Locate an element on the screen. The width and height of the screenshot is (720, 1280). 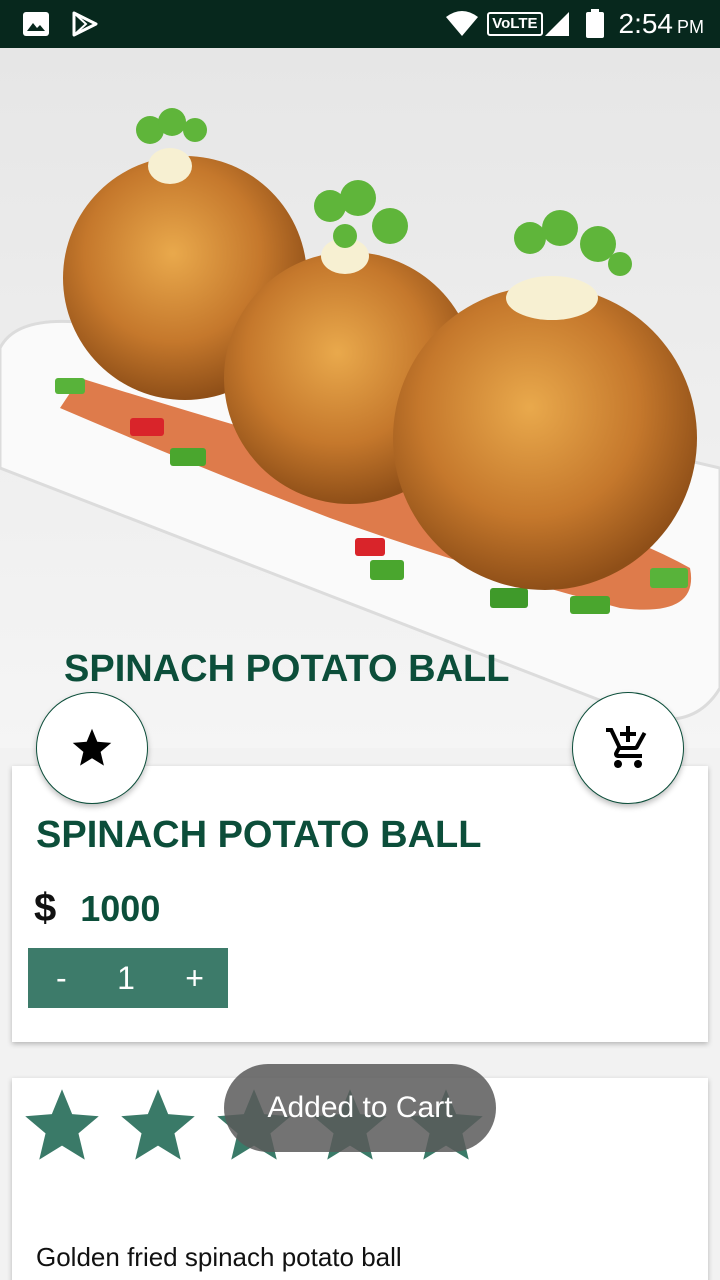
add-shopping-cart-icon is located at coordinates (626, 747).